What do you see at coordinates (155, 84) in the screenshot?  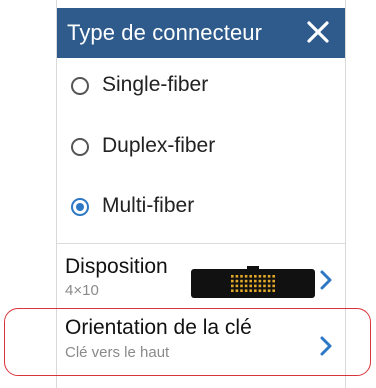 I see `option-label: Single-fiber` at bounding box center [155, 84].